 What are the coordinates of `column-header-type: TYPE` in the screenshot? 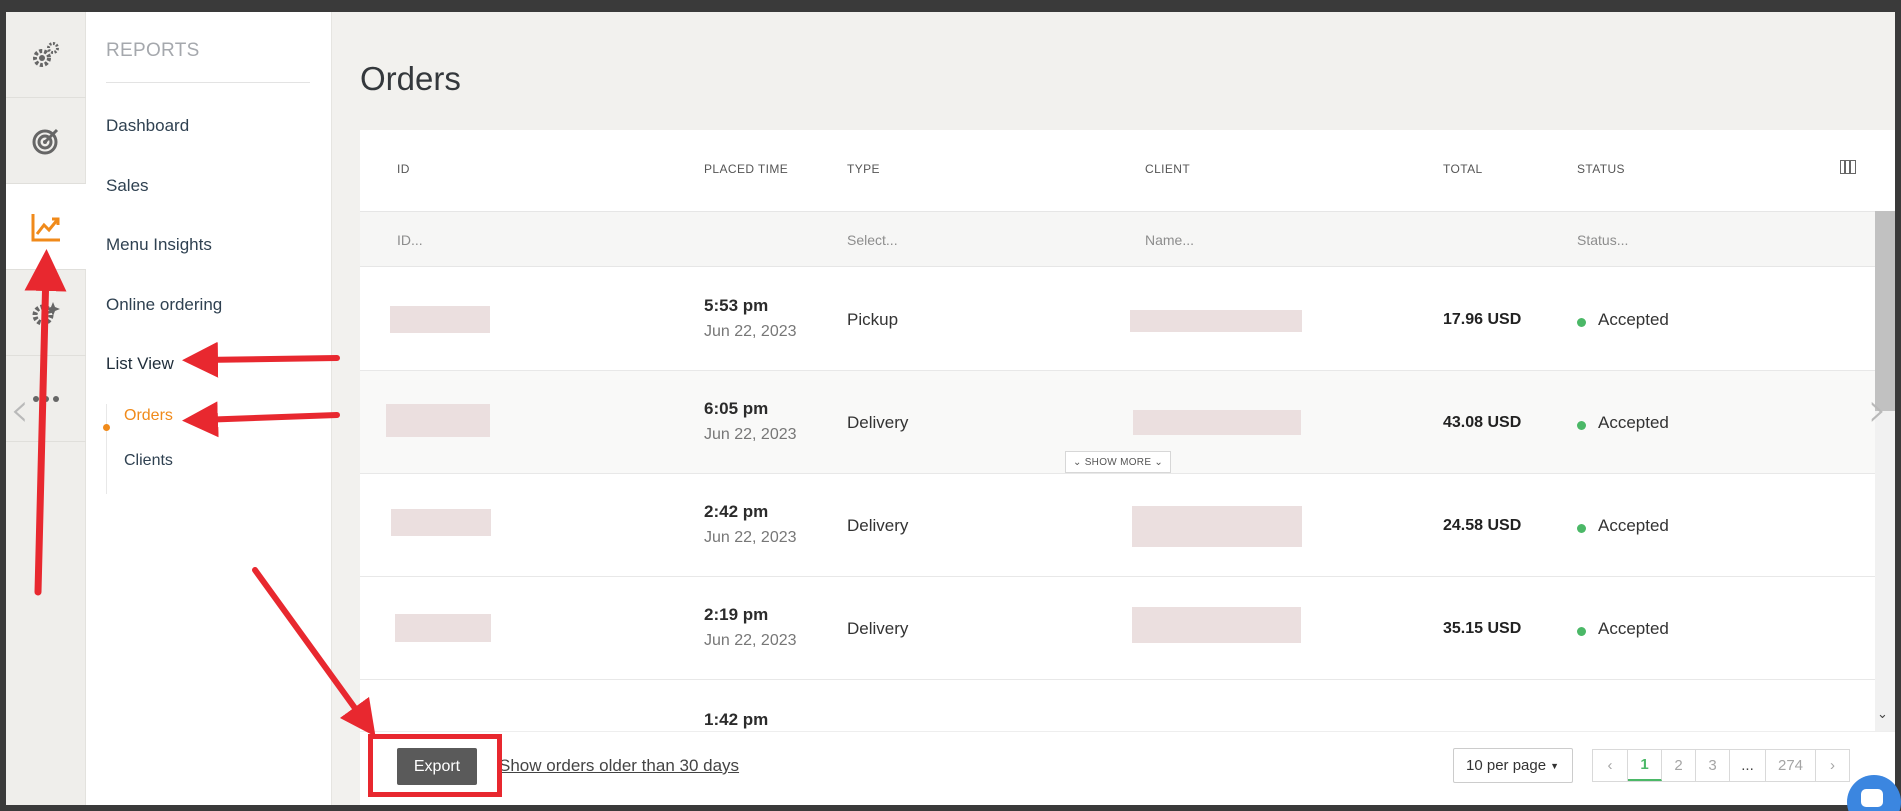 It's located at (863, 169).